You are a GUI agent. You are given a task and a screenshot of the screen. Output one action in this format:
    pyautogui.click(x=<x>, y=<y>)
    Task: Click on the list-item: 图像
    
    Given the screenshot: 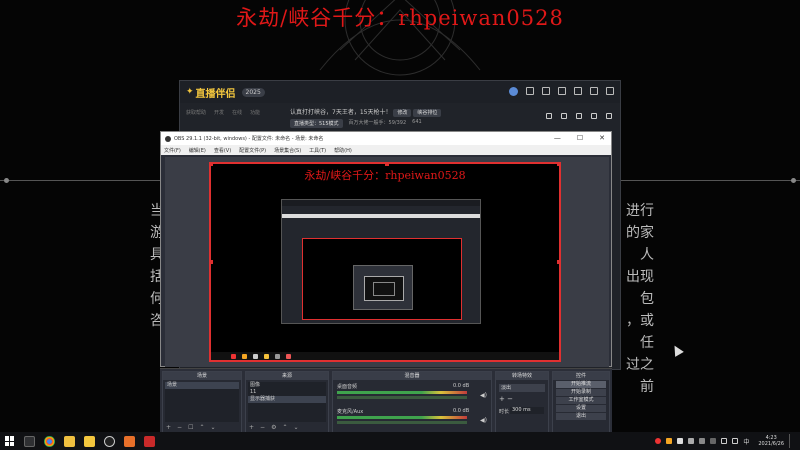 What is the action you would take?
    pyautogui.click(x=287, y=385)
    